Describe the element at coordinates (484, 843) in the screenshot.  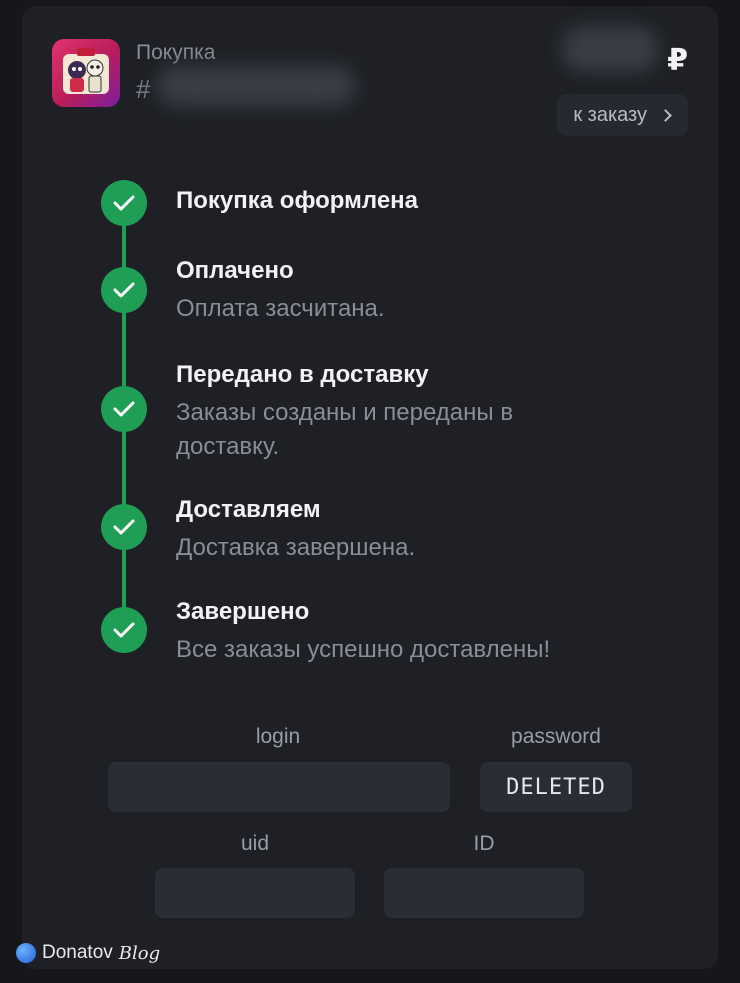
I see `id-label: ID` at that location.